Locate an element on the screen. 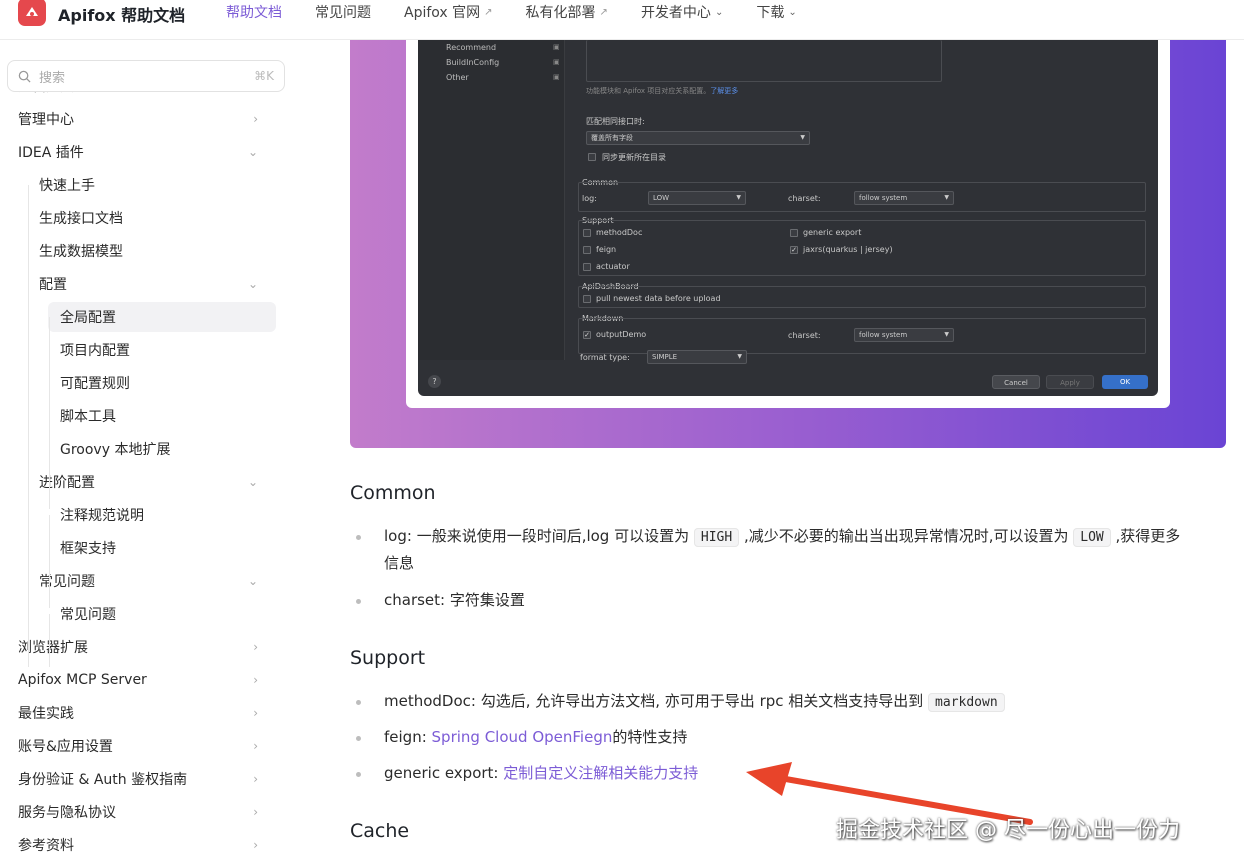 This screenshot has height=866, width=1244. sidebar-item: 参考资料 › is located at coordinates (138, 845).